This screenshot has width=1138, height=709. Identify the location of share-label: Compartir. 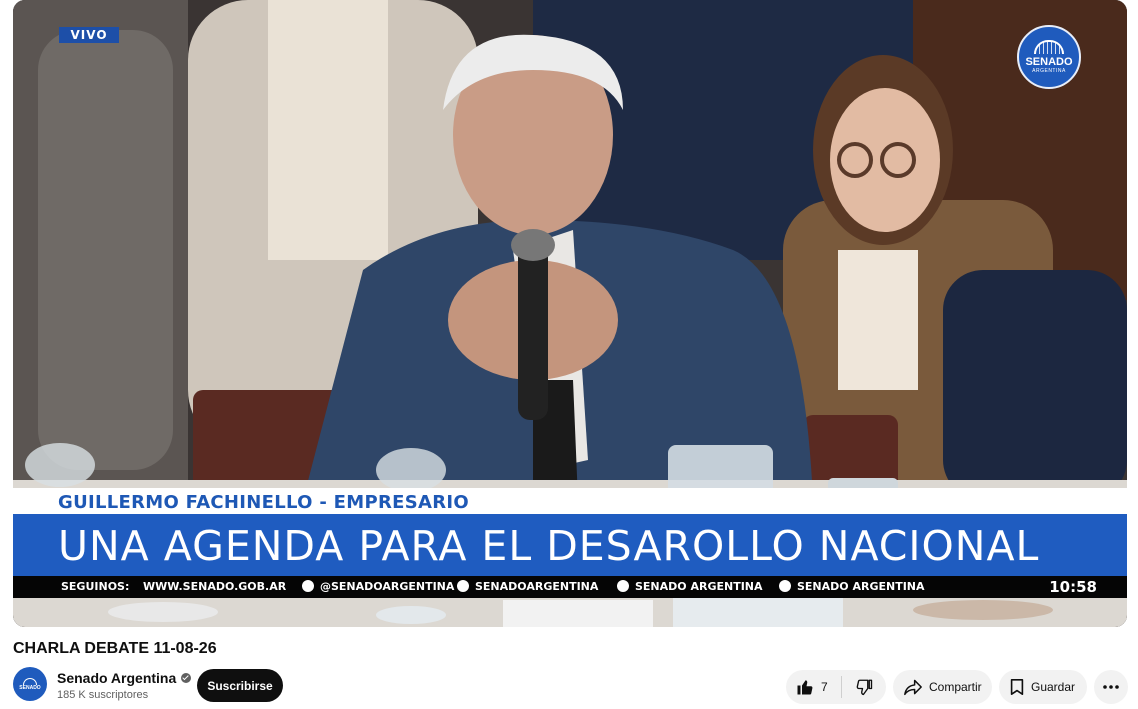
(955, 687).